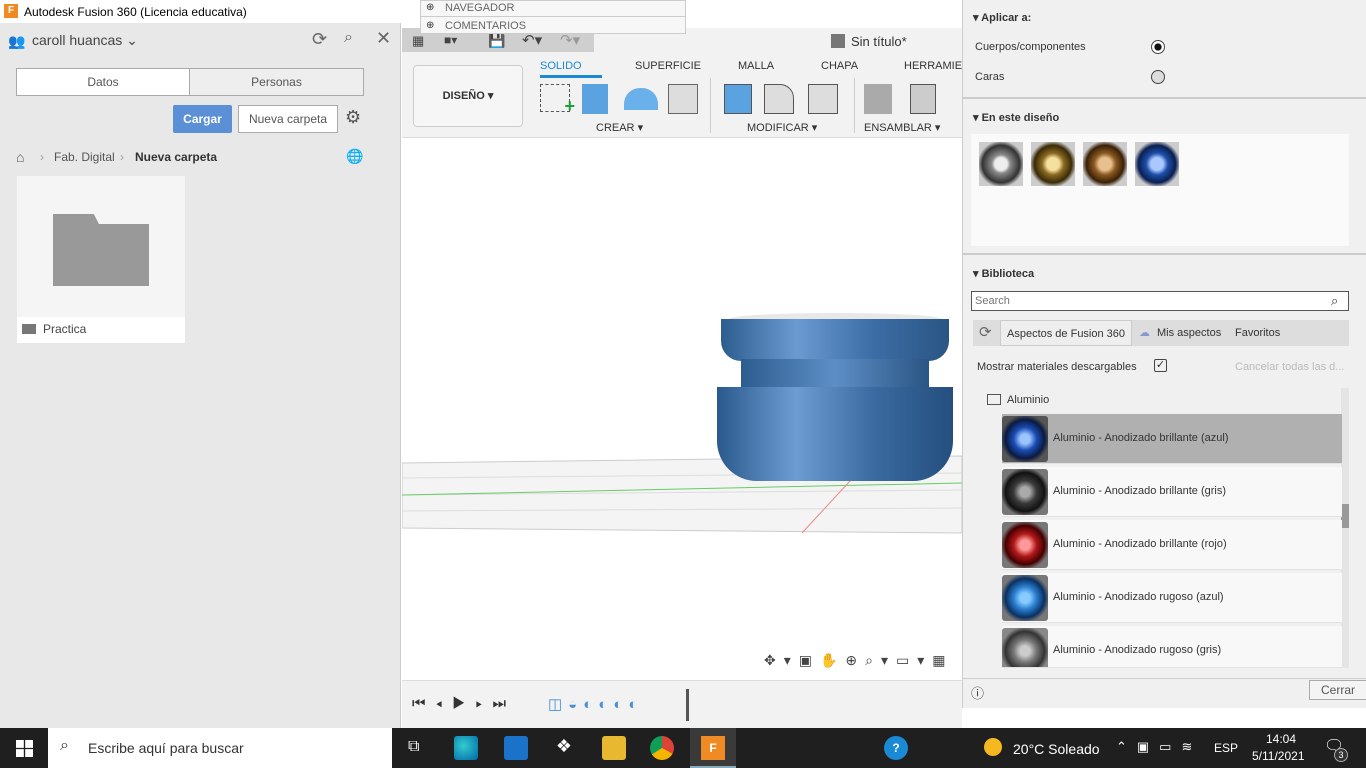  What do you see at coordinates (103, 82) in the screenshot?
I see `tab-datos: Datos` at bounding box center [103, 82].